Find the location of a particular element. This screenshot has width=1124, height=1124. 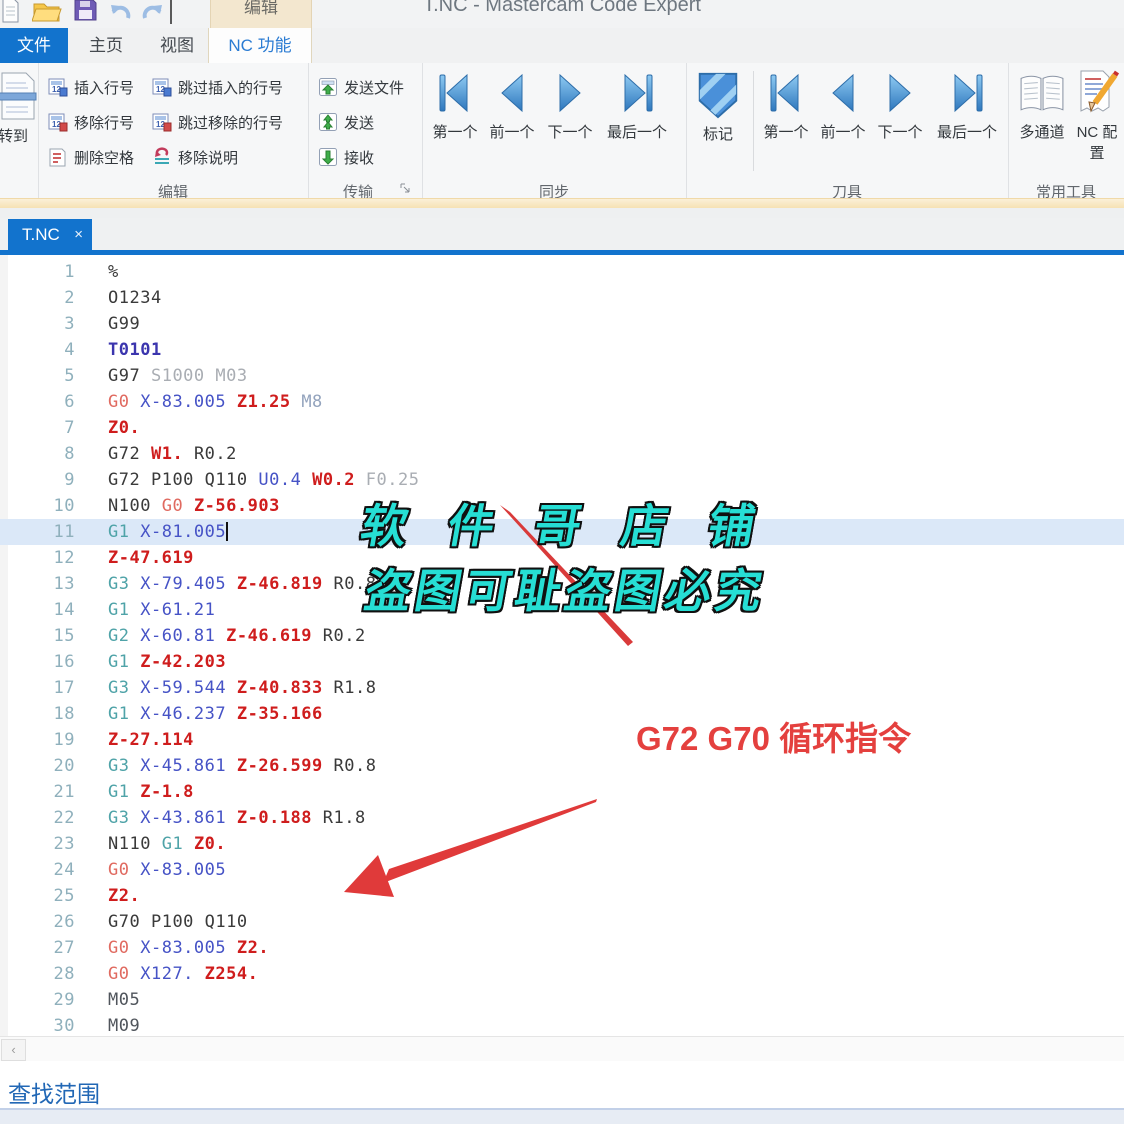

goto-label: 转到 is located at coordinates (17, 135).